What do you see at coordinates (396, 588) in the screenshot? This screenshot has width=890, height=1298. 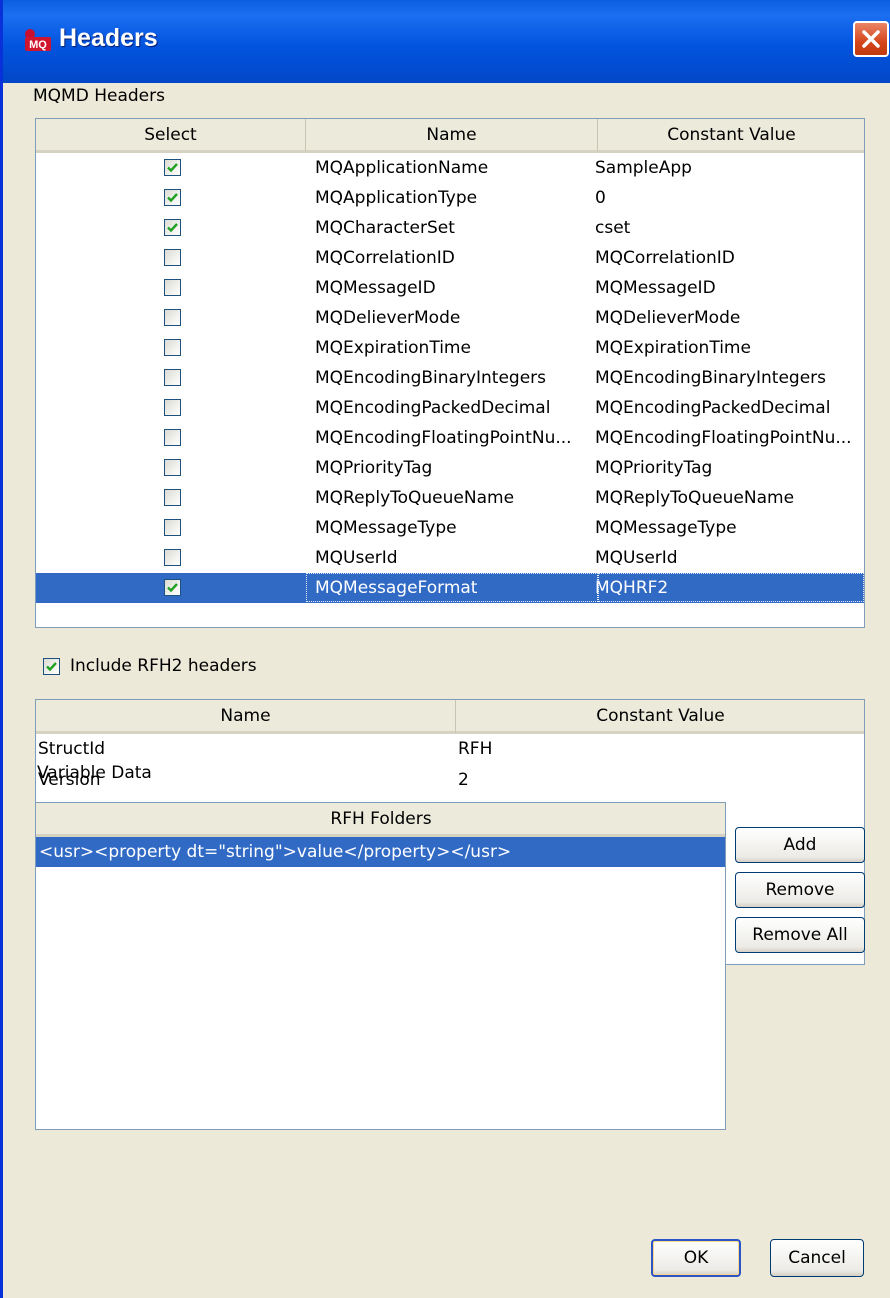 I see `header-name-cell: MQMessageFormat` at bounding box center [396, 588].